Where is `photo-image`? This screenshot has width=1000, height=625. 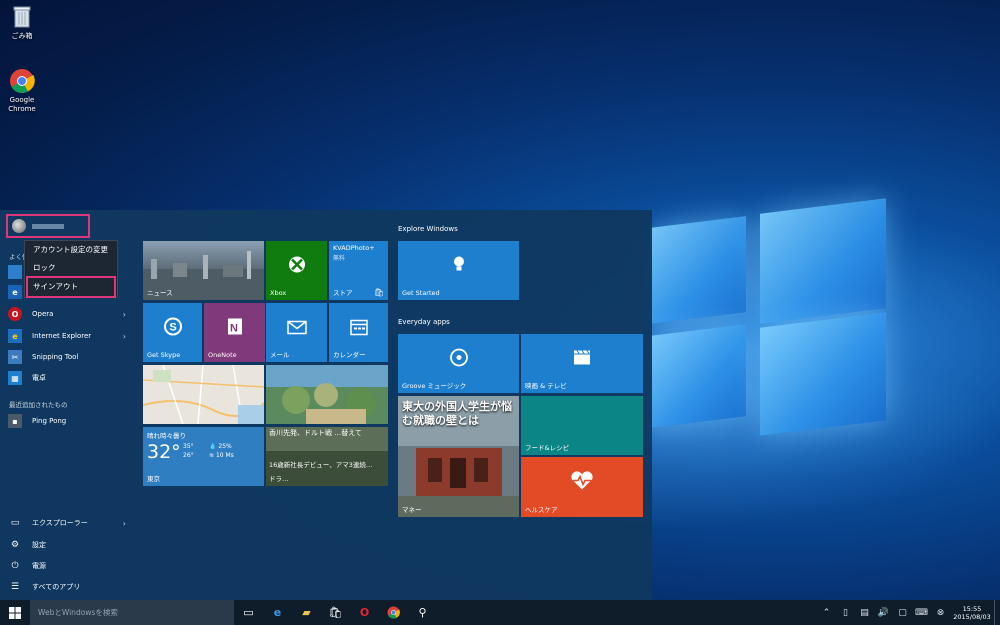 photo-image is located at coordinates (327, 394).